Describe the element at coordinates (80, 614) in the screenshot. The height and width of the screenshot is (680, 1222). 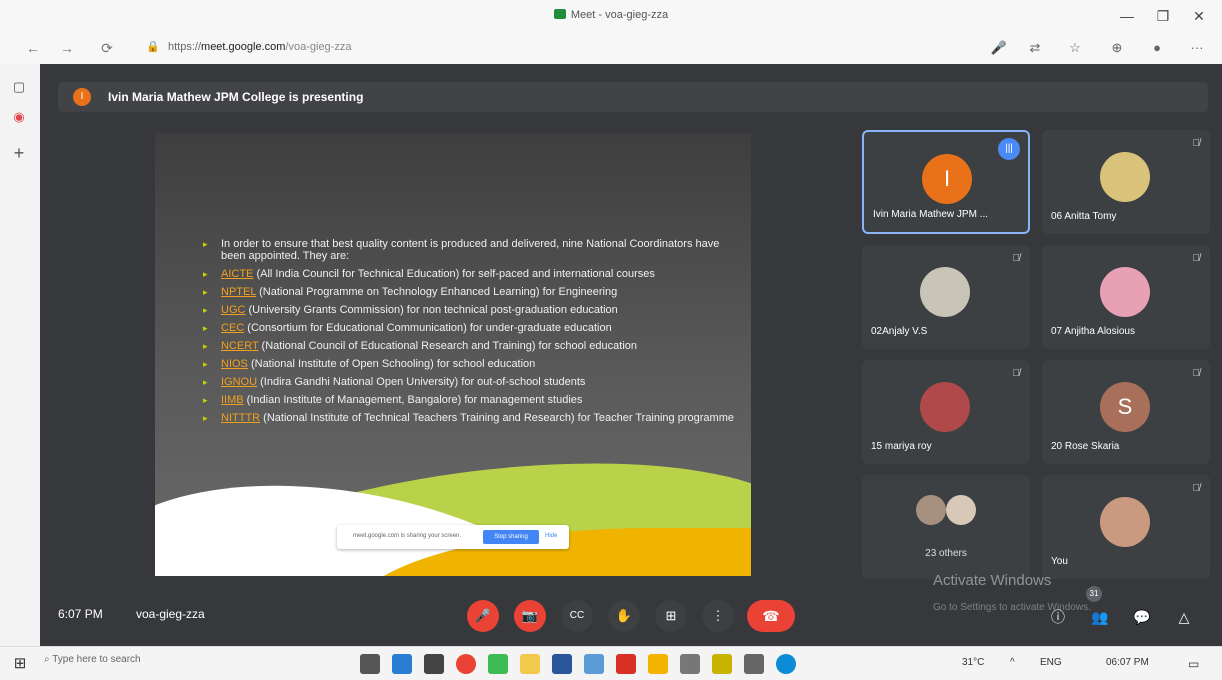
I see `meeting-time: 6:07 PM` at that location.